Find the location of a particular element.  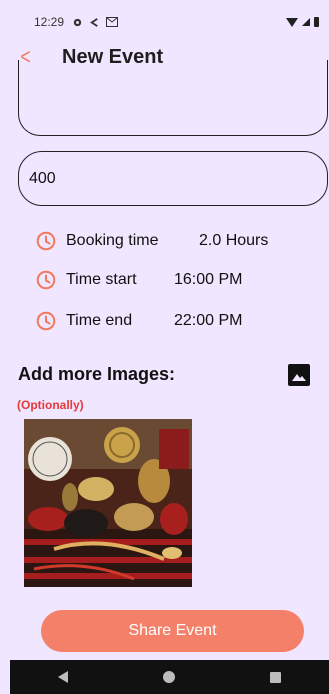

description-field is located at coordinates (173, 98).